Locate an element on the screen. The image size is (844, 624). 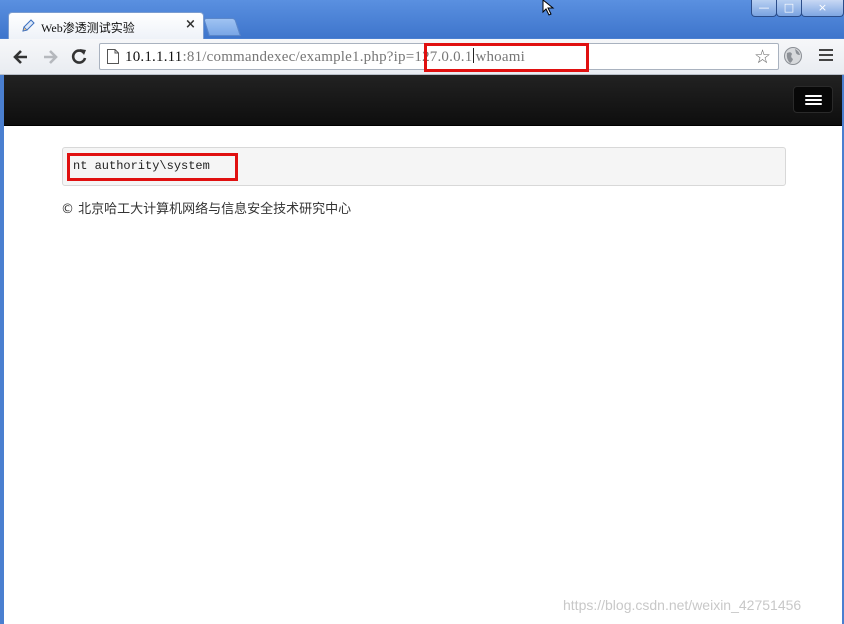
site-navbar is located at coordinates (423, 100).